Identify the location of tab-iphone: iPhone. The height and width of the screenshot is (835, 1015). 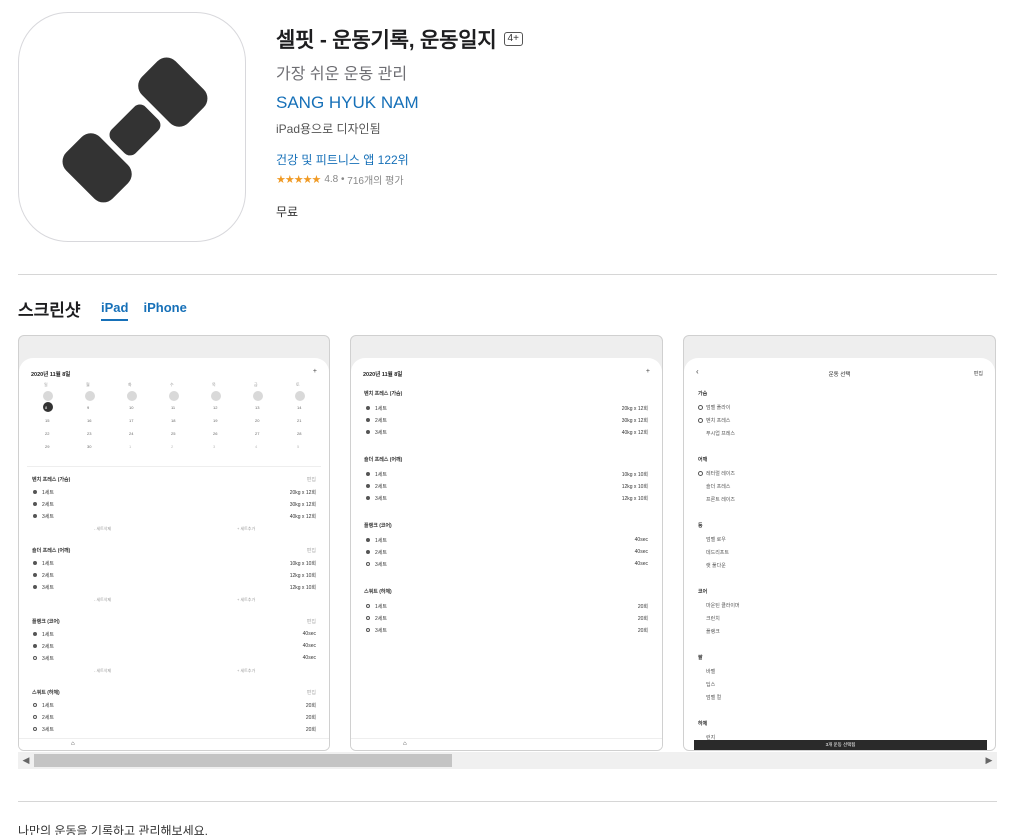
(164, 310).